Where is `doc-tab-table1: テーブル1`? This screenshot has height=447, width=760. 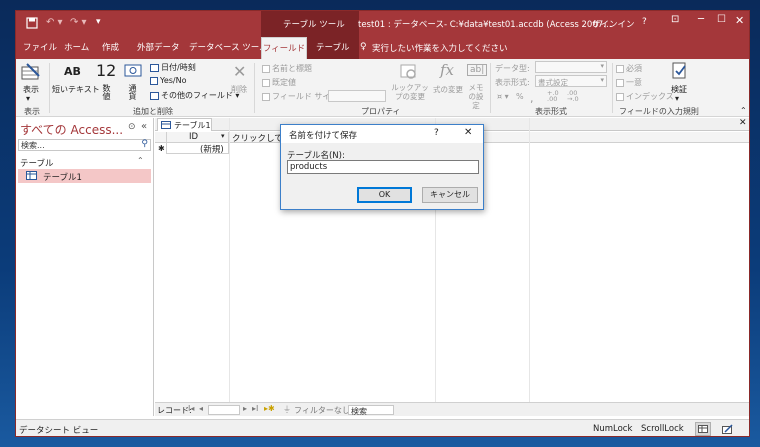 doc-tab-table1: テーブル1 is located at coordinates (184, 124).